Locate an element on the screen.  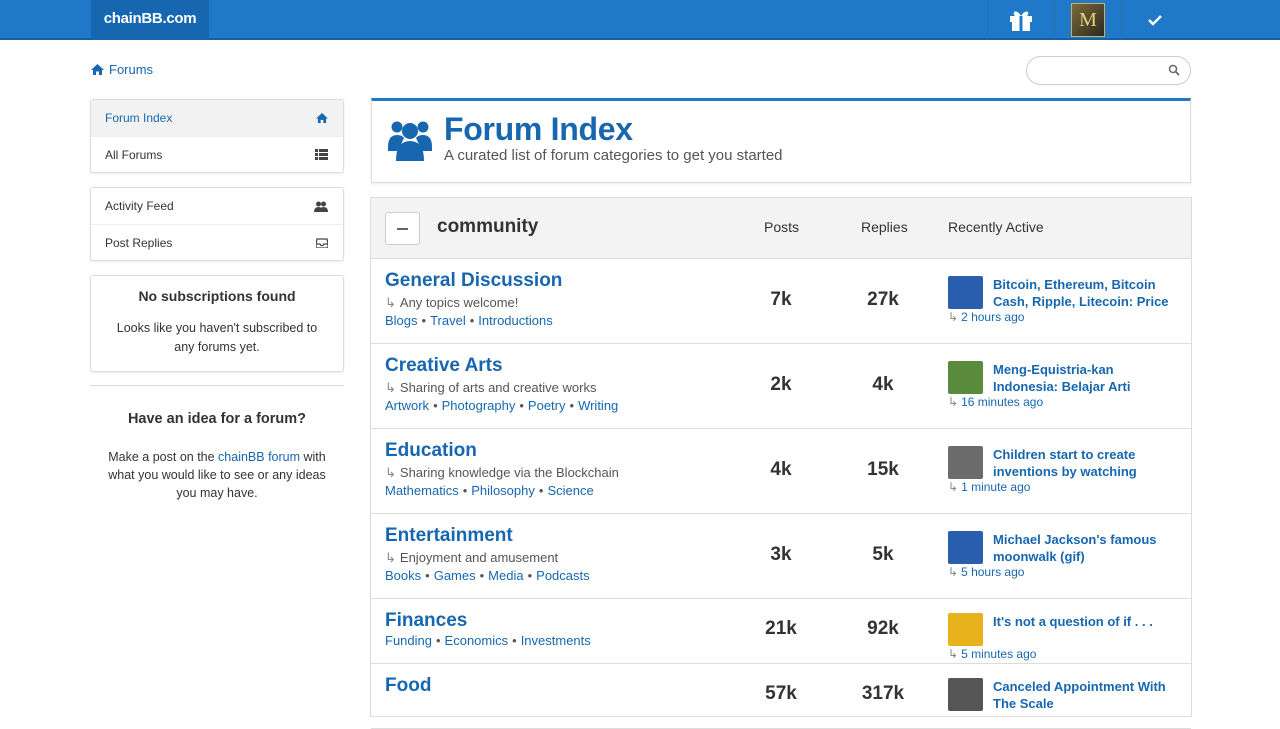
check-button is located at coordinates (1154, 20).